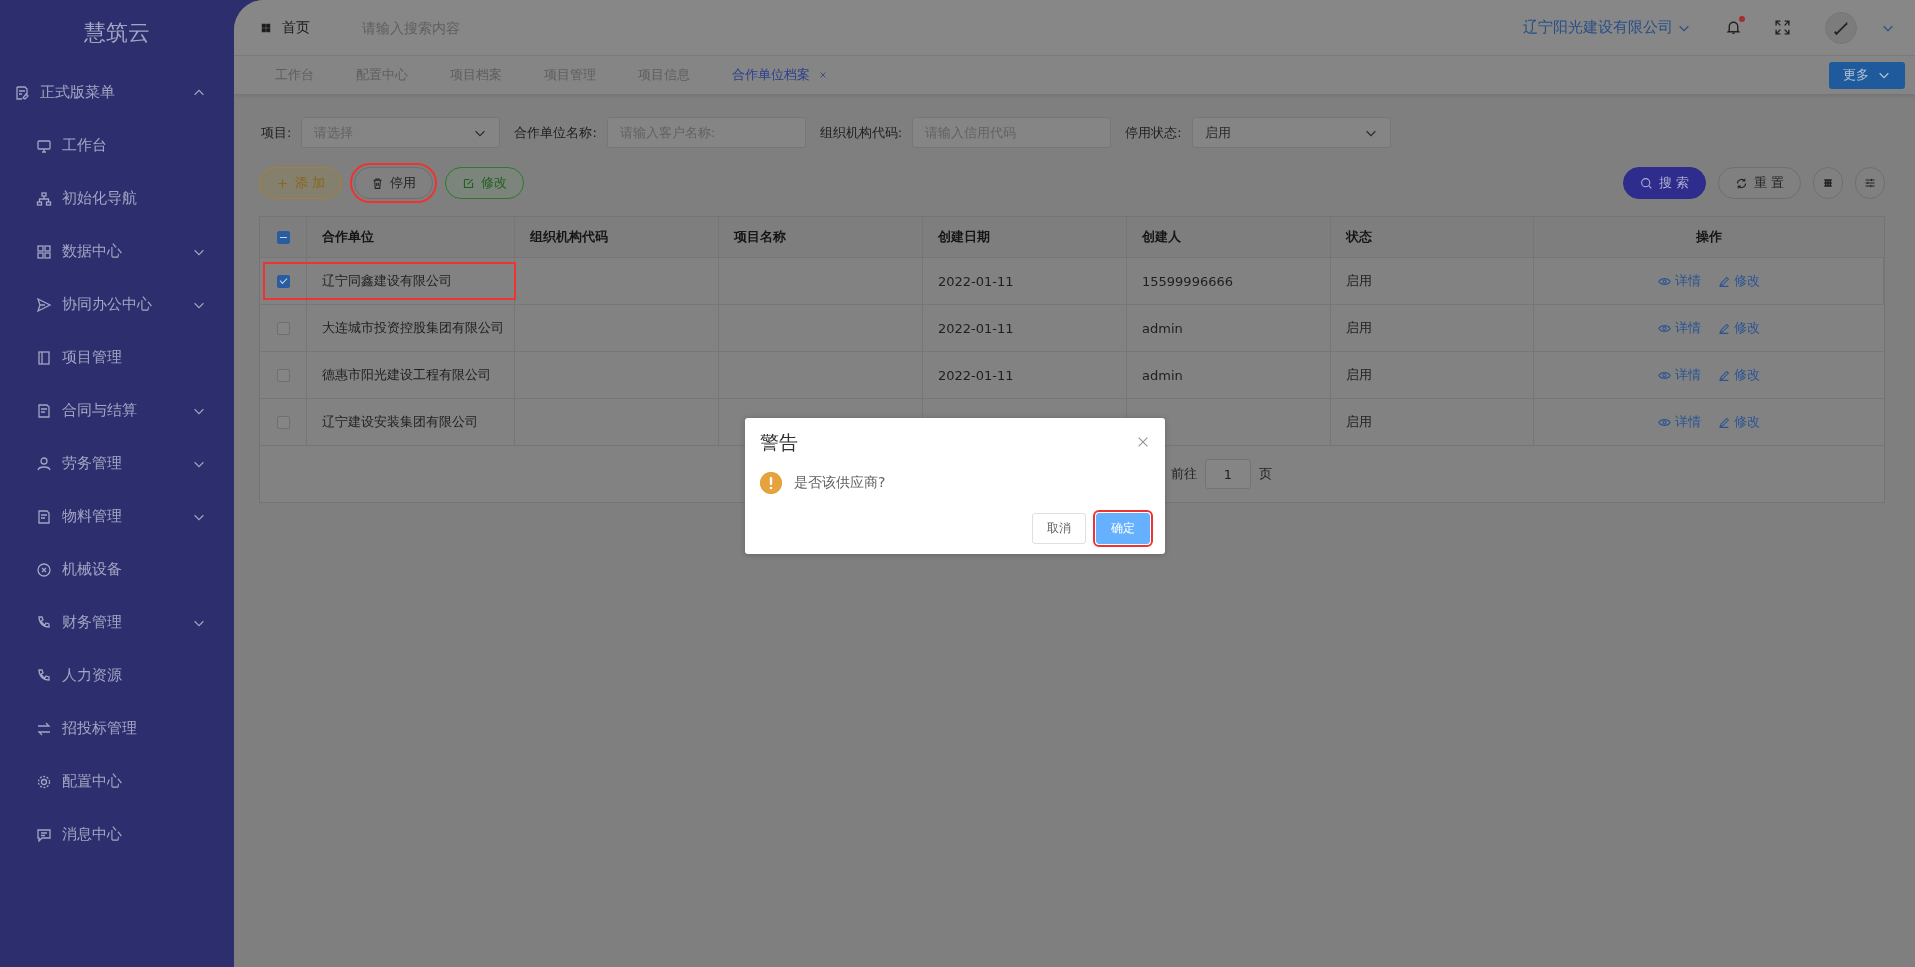  Describe the element at coordinates (1291, 132) in the screenshot. I see `select-field: 启用` at that location.